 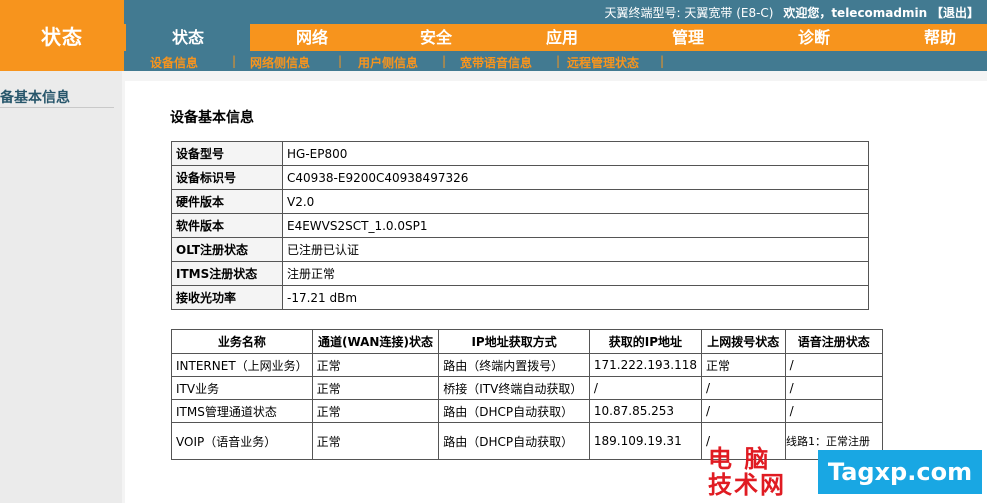 I want to click on table-cell: 桥接（ITV终端自动获取）, so click(x=514, y=388).